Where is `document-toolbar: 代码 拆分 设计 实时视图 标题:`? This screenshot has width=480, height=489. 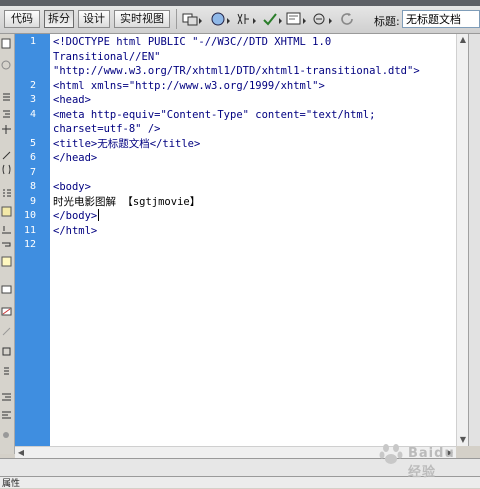 document-toolbar: 代码 拆分 设计 实时视图 标题: is located at coordinates (240, 20).